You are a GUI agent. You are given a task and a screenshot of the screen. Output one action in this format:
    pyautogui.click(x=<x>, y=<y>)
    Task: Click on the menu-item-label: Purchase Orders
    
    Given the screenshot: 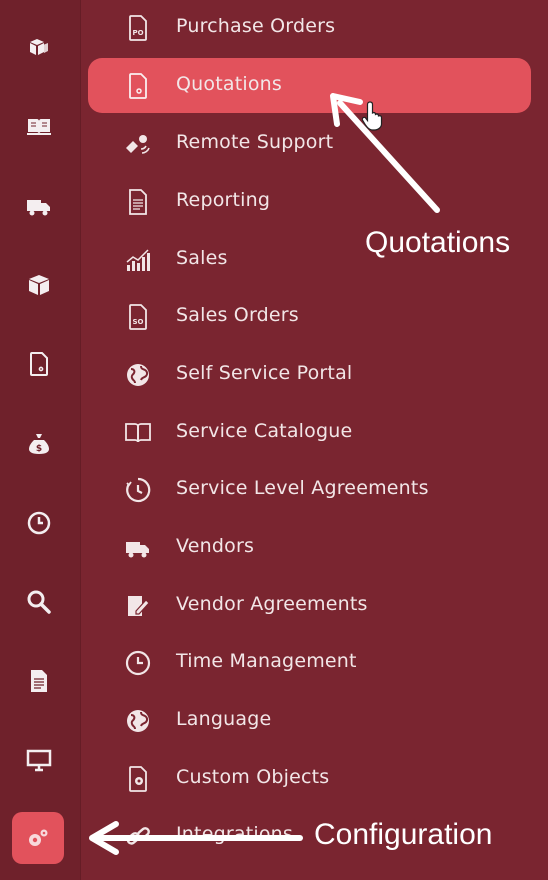 What is the action you would take?
    pyautogui.click(x=256, y=26)
    